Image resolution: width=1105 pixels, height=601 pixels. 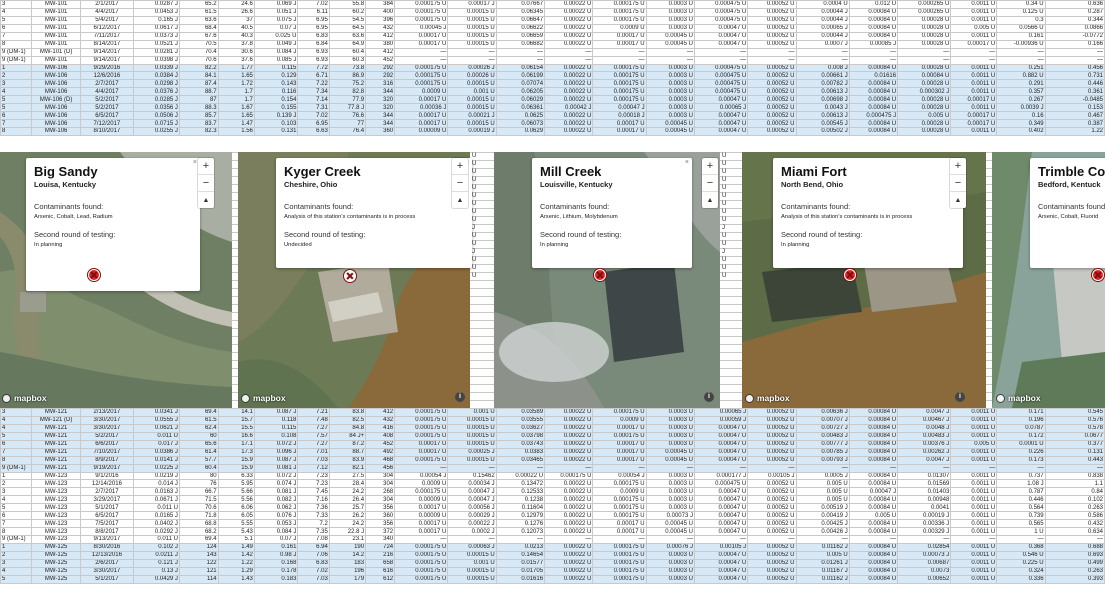 What do you see at coordinates (1021, 100) in the screenshot?
I see `table-cell: 0.267` at bounding box center [1021, 100].